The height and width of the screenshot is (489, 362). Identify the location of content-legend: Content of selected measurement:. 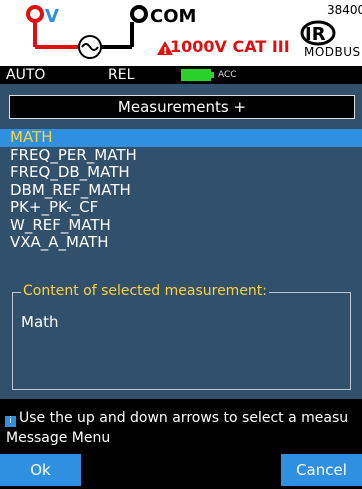
(145, 291).